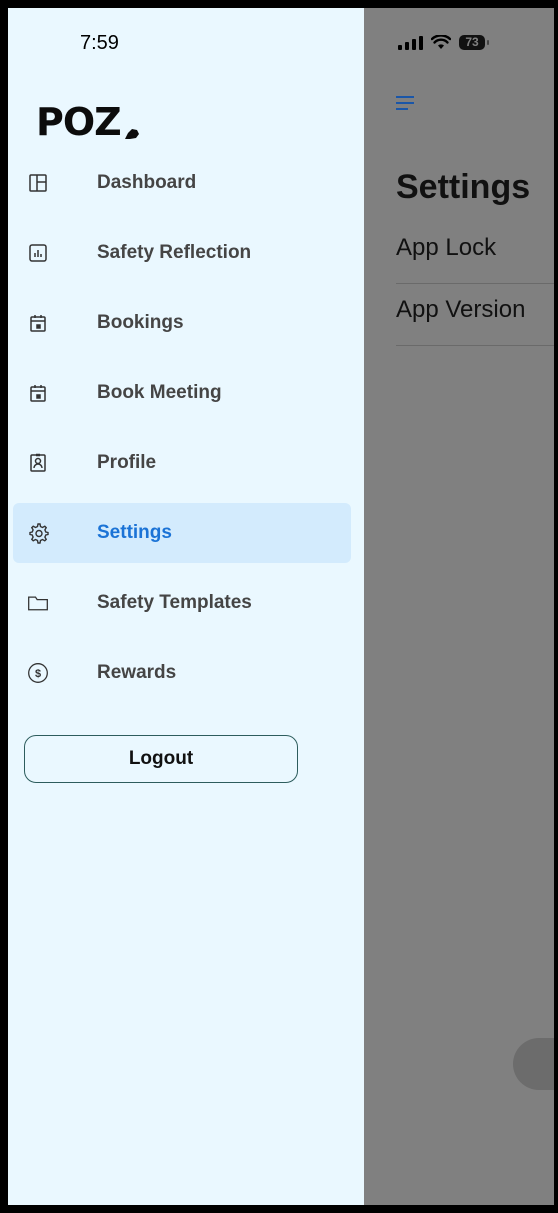 The height and width of the screenshot is (1213, 558). I want to click on sidebar-item-label: Safety Reflection, so click(174, 252).